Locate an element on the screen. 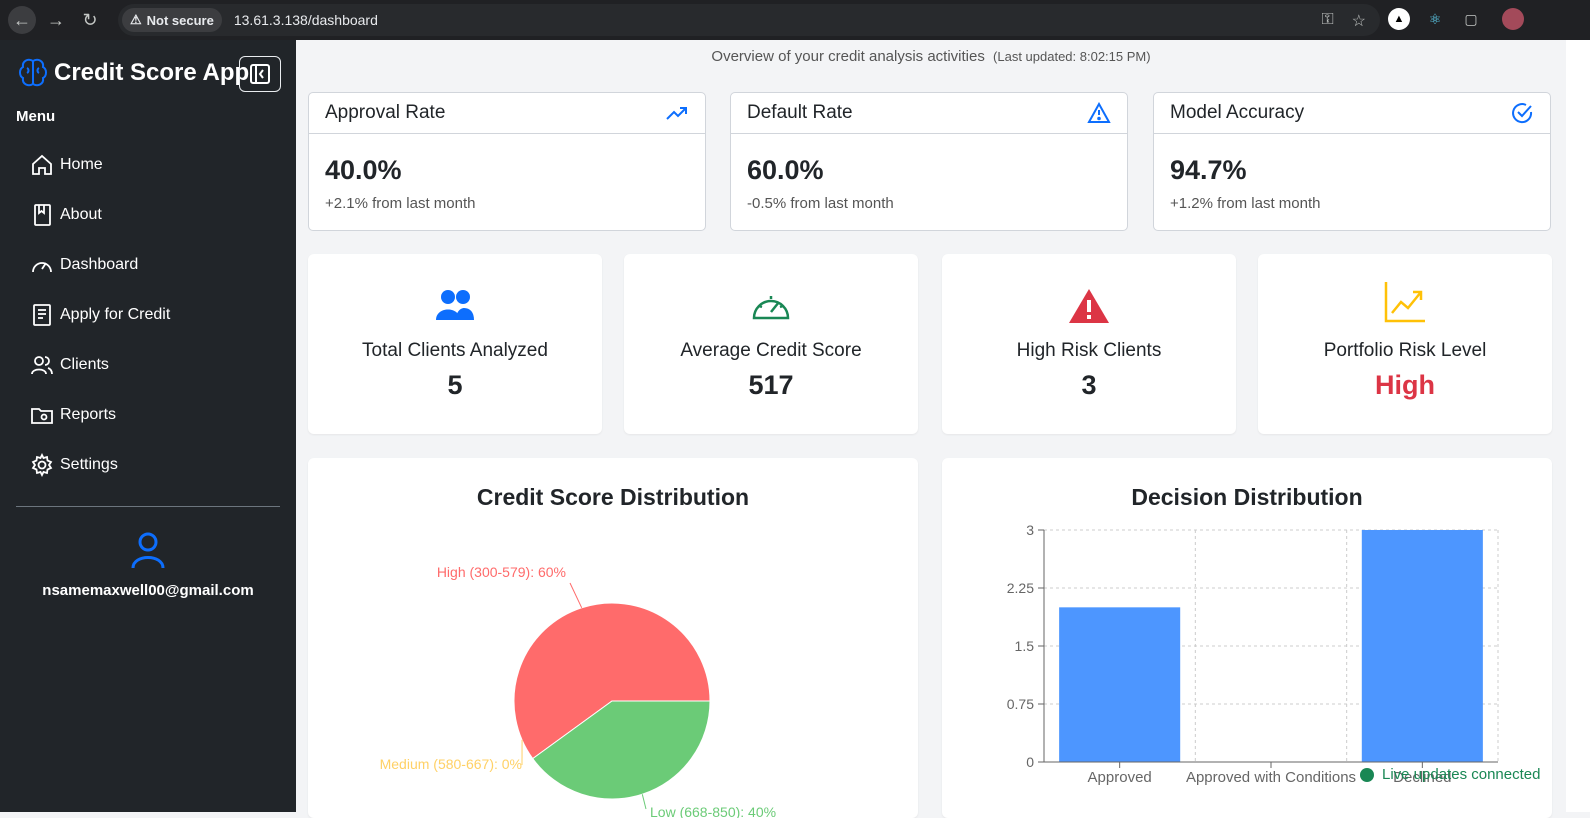 This screenshot has height=818, width=1590. stat-label: Average Credit Score is located at coordinates (771, 351).